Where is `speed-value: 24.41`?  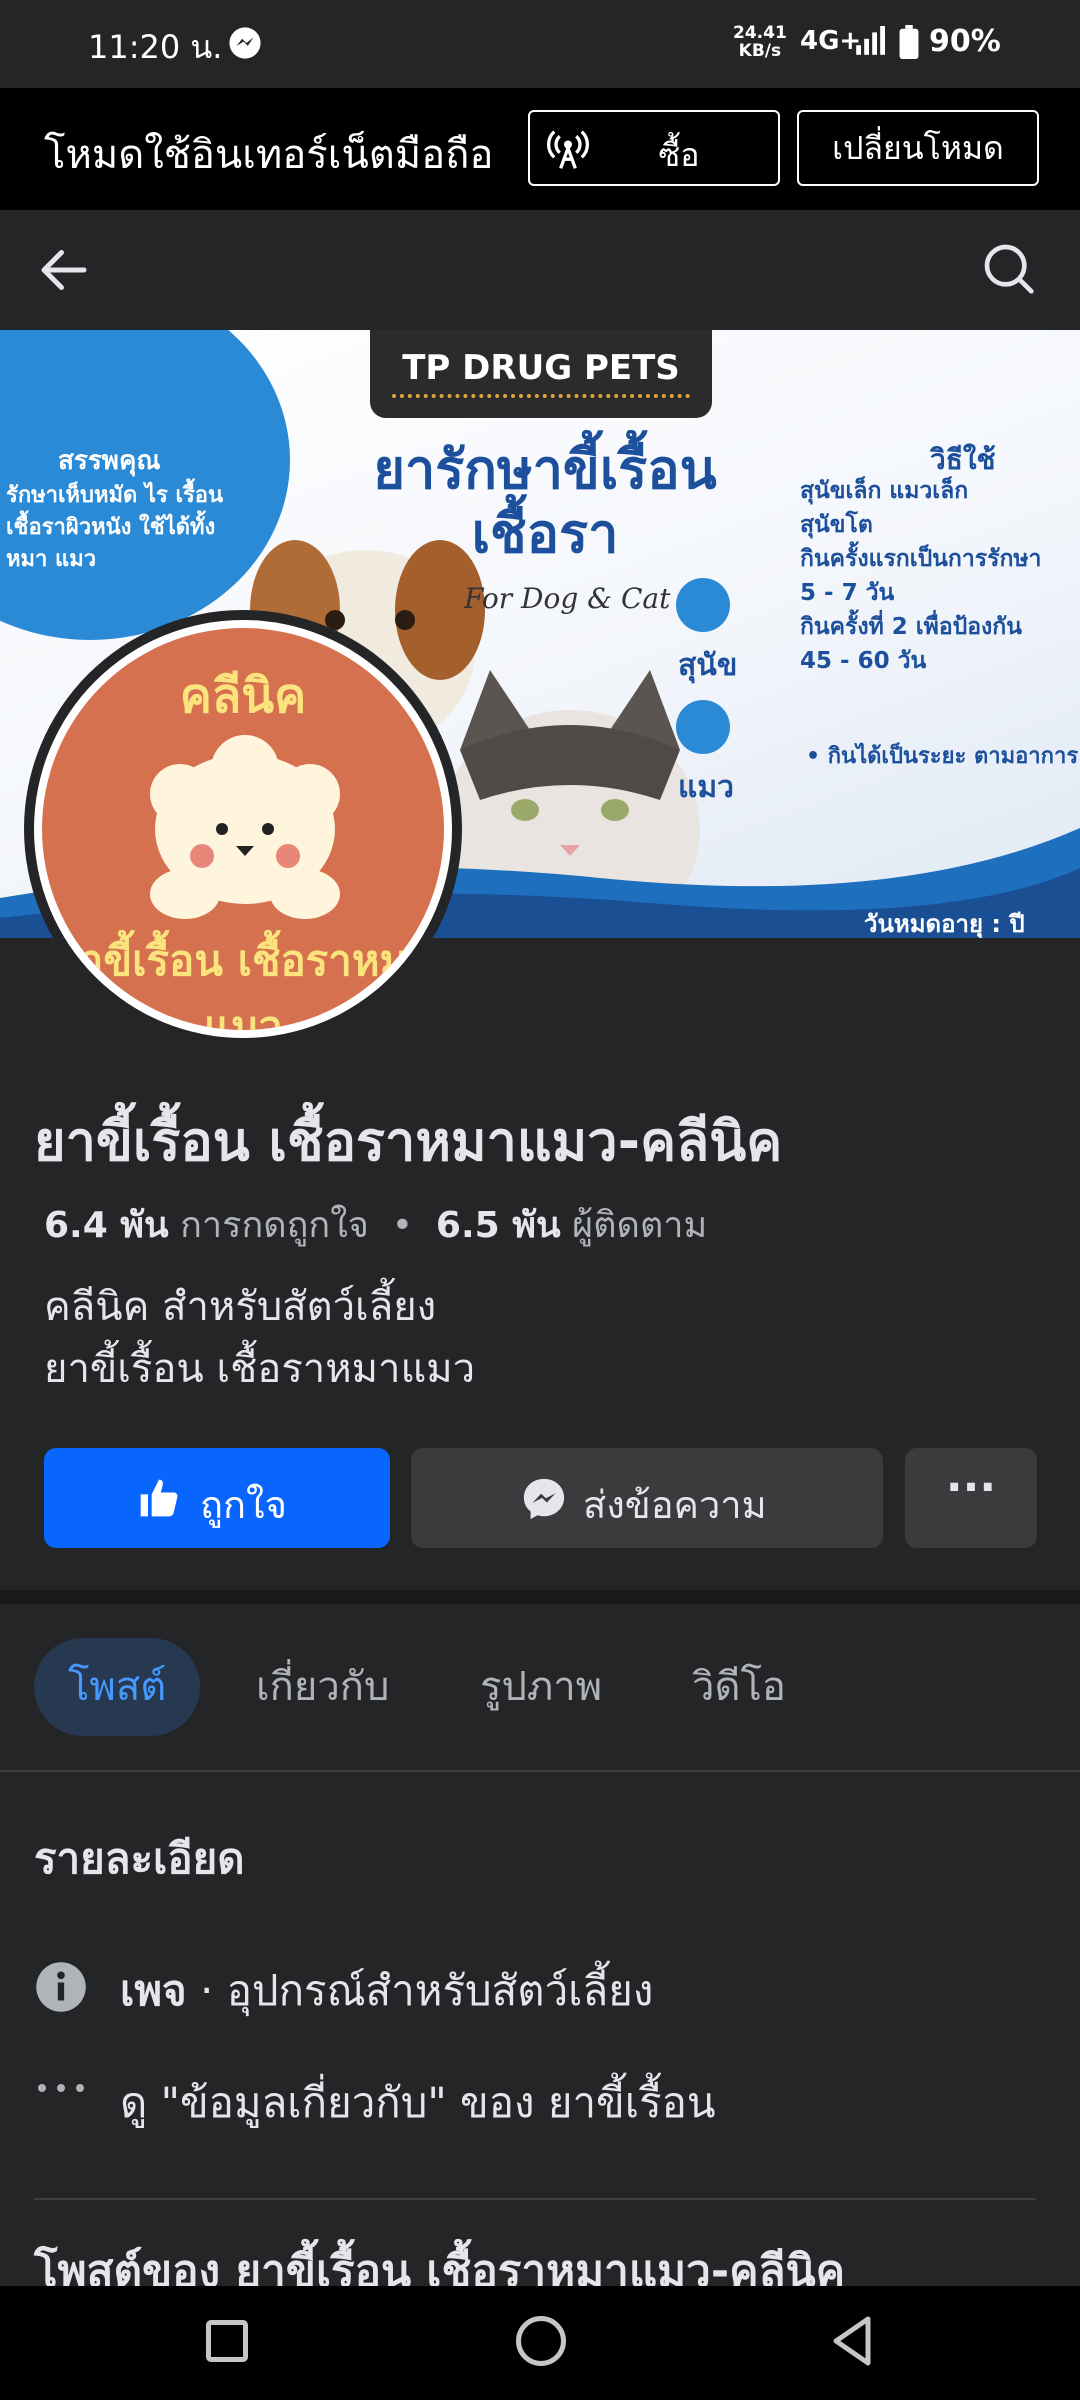 speed-value: 24.41 is located at coordinates (760, 33).